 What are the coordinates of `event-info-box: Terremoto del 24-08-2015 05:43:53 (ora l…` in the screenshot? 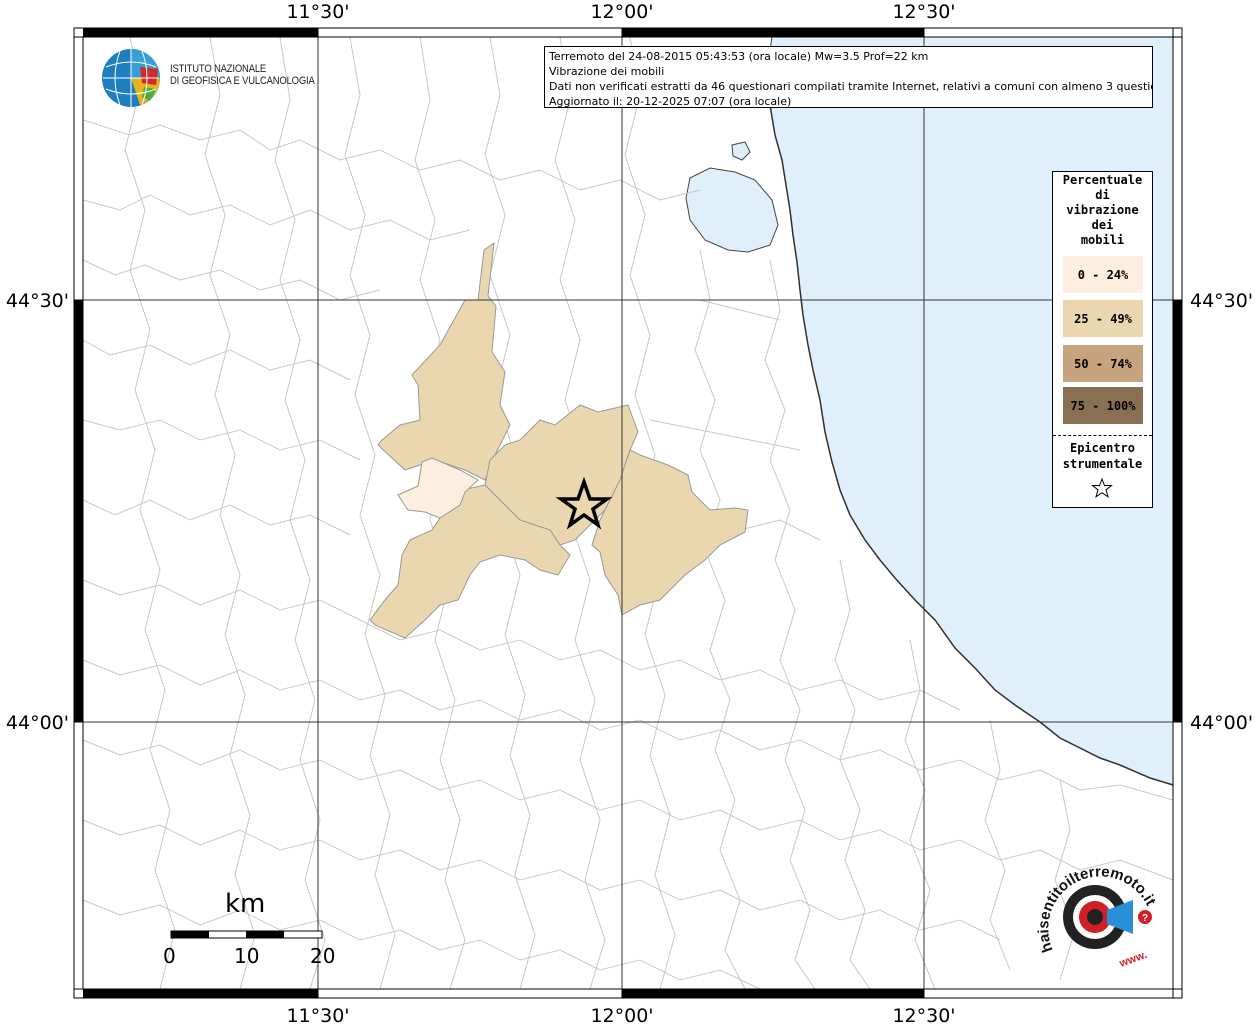 It's located at (848, 77).